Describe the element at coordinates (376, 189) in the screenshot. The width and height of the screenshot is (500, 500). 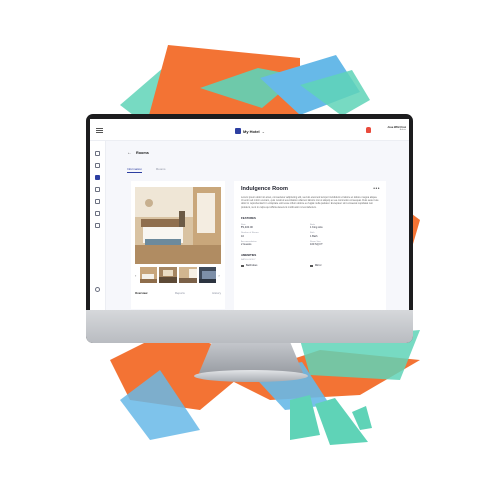
I see `more-options-icon: •••` at that location.